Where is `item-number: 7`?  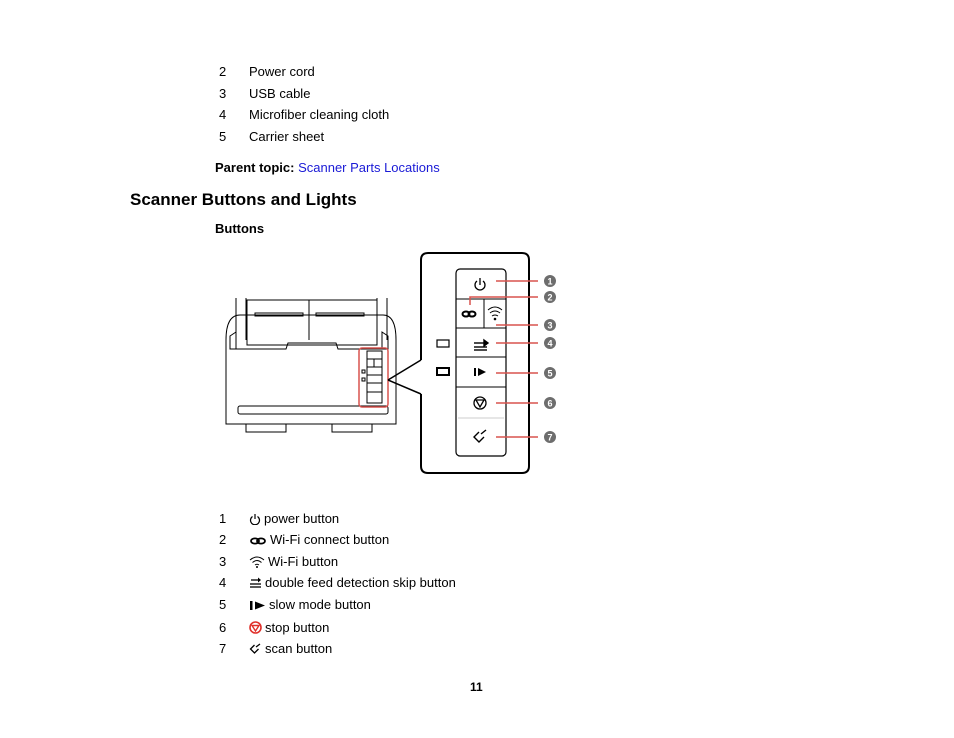 item-number: 7 is located at coordinates (223, 648).